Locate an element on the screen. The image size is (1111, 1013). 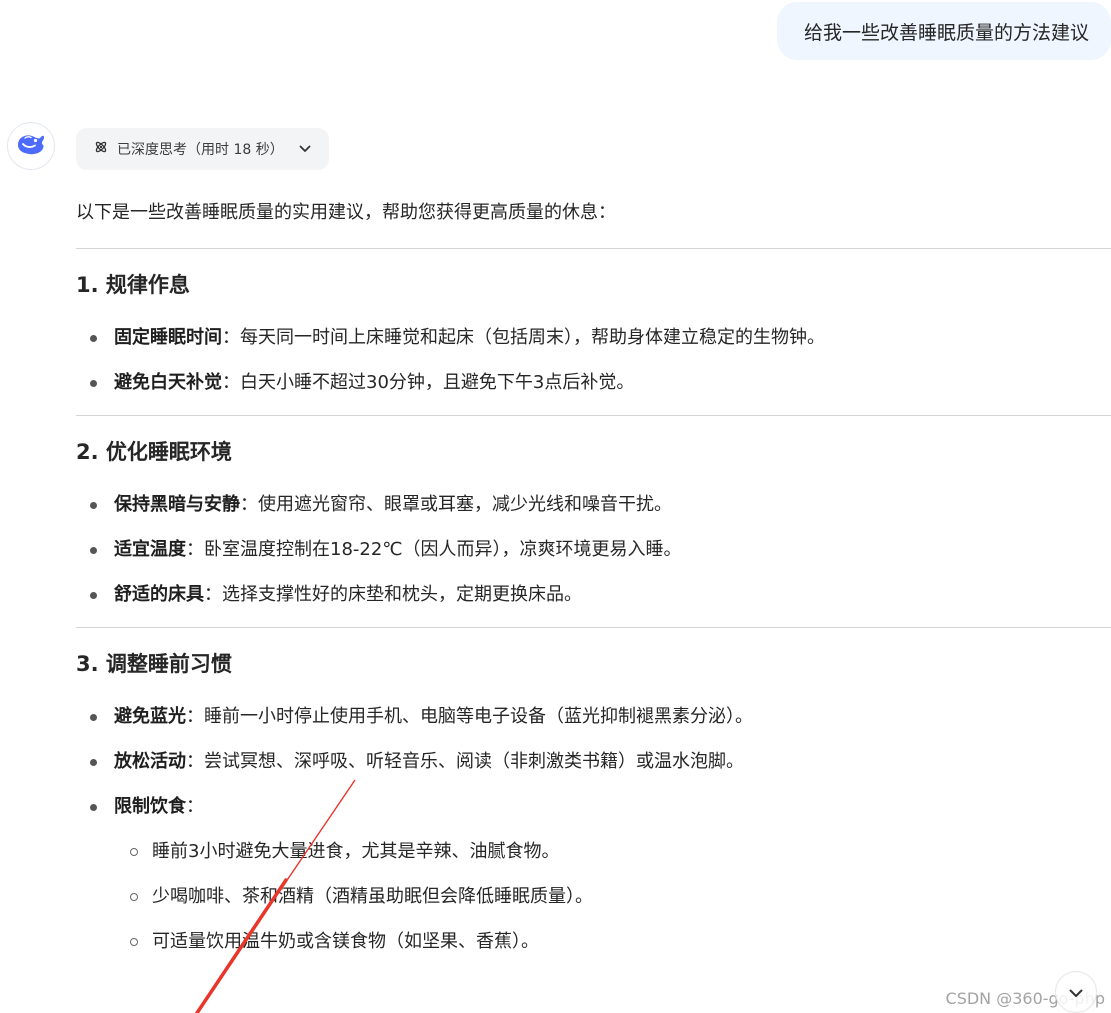
assistant-avatar is located at coordinates (31, 146).